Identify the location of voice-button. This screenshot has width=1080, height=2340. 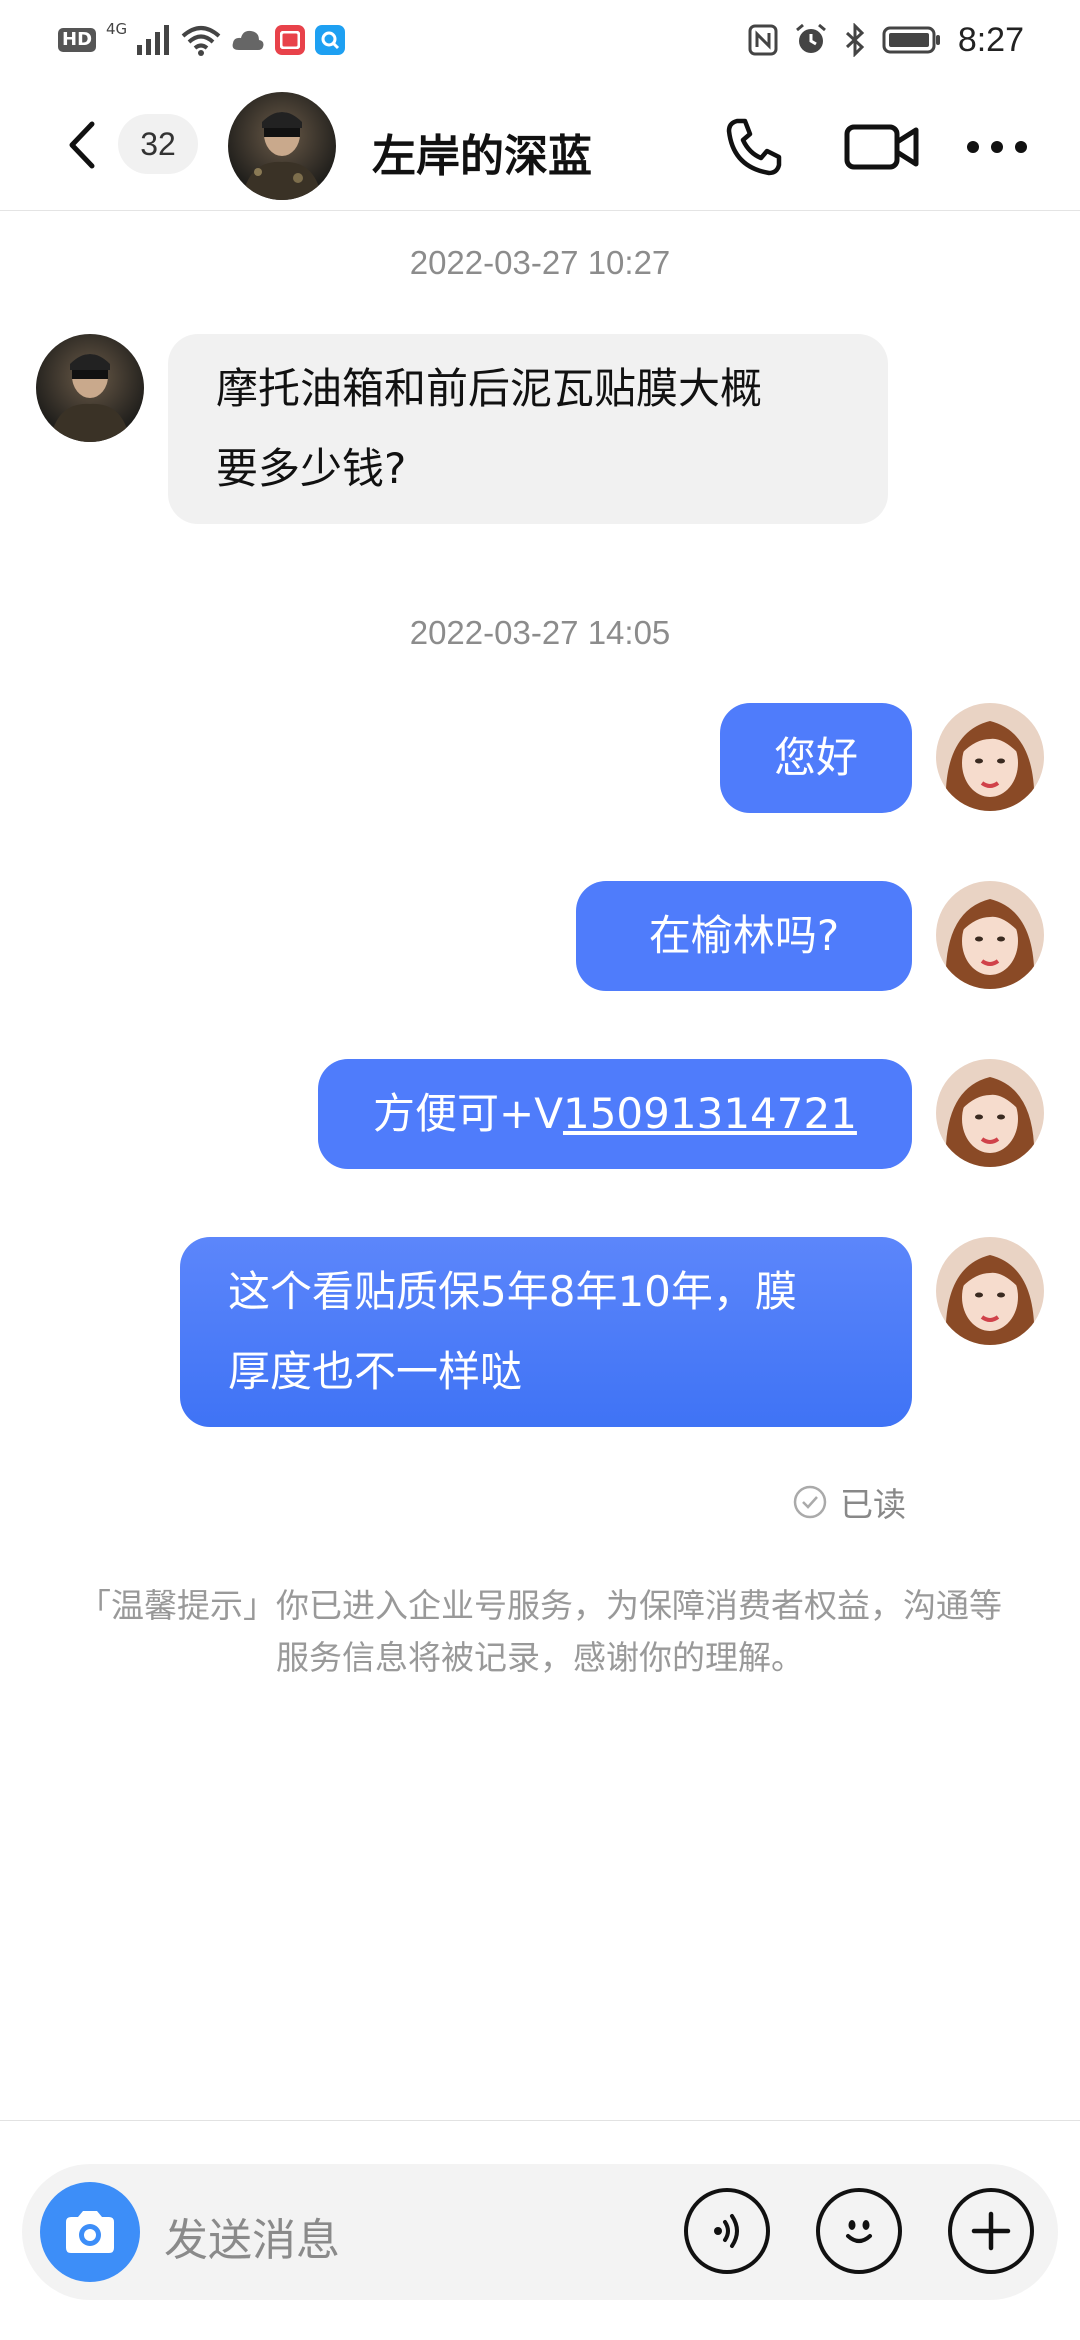
(727, 2231).